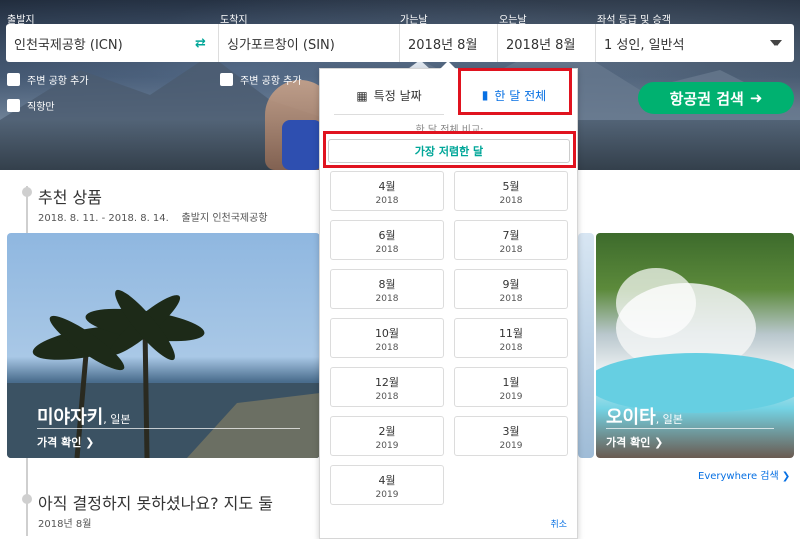 The height and width of the screenshot is (539, 800). I want to click on search-flights-button: 항공권 검색 ➜, so click(716, 98).